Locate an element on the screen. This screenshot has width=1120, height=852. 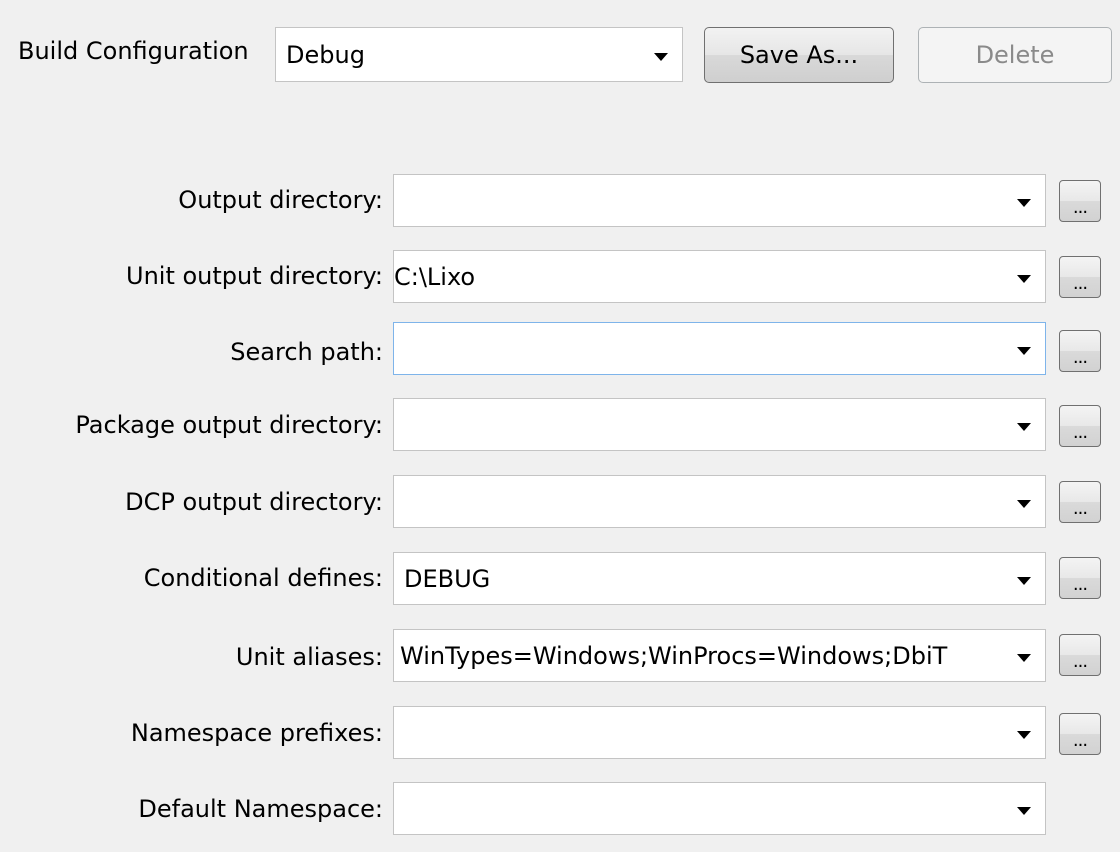
package-output-directory-value is located at coordinates (701, 424).